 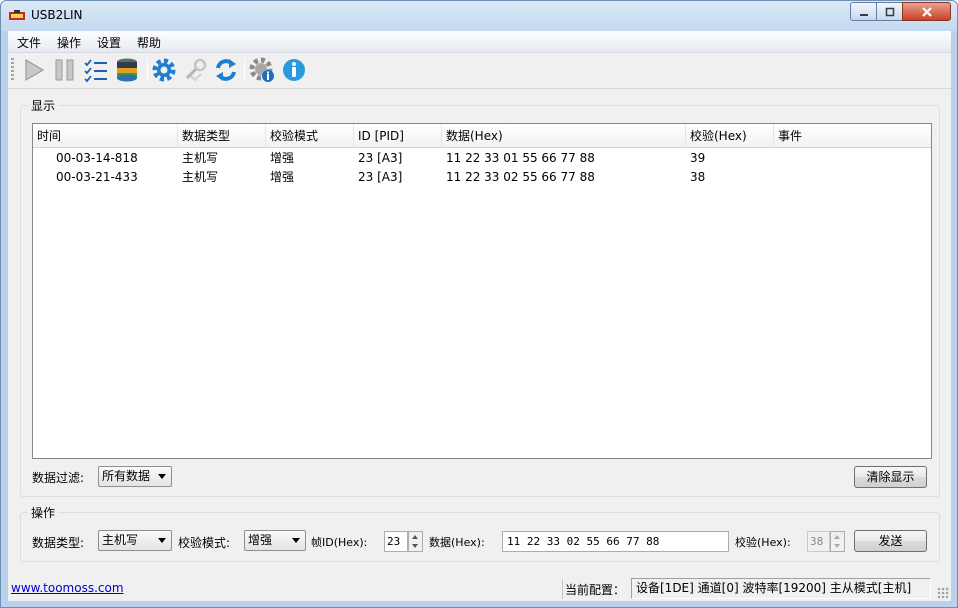 What do you see at coordinates (12, 70) in the screenshot?
I see `toolbar-grip` at bounding box center [12, 70].